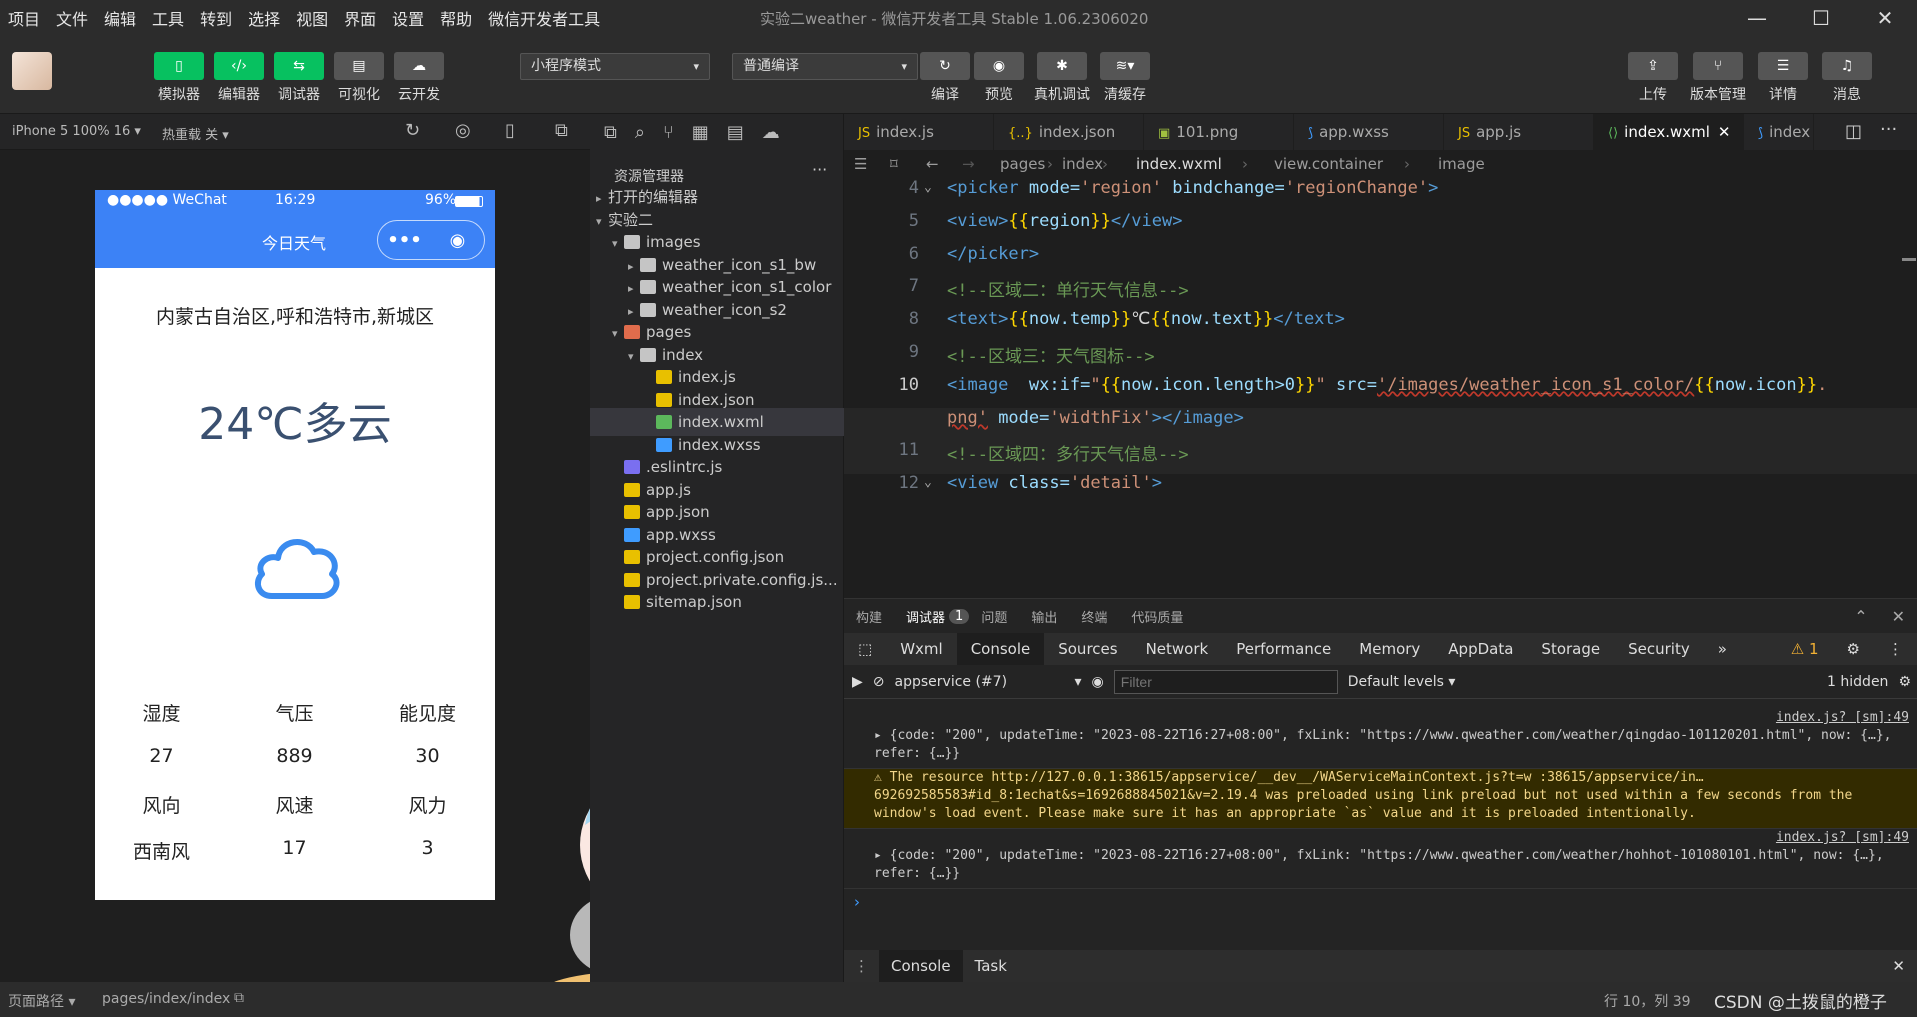 The image size is (1917, 1017). What do you see at coordinates (717, 602) in the screenshot?
I see `tree-item: sitemap.json` at bounding box center [717, 602].